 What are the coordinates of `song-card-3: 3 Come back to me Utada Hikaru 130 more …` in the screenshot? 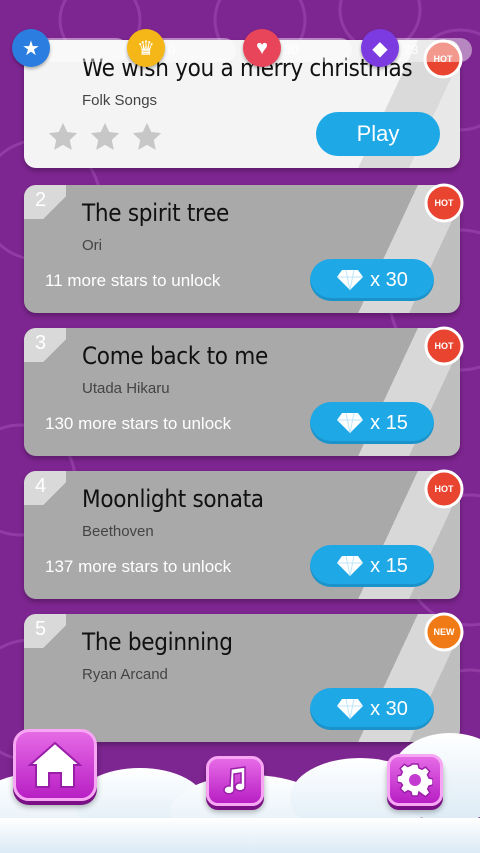 It's located at (242, 392).